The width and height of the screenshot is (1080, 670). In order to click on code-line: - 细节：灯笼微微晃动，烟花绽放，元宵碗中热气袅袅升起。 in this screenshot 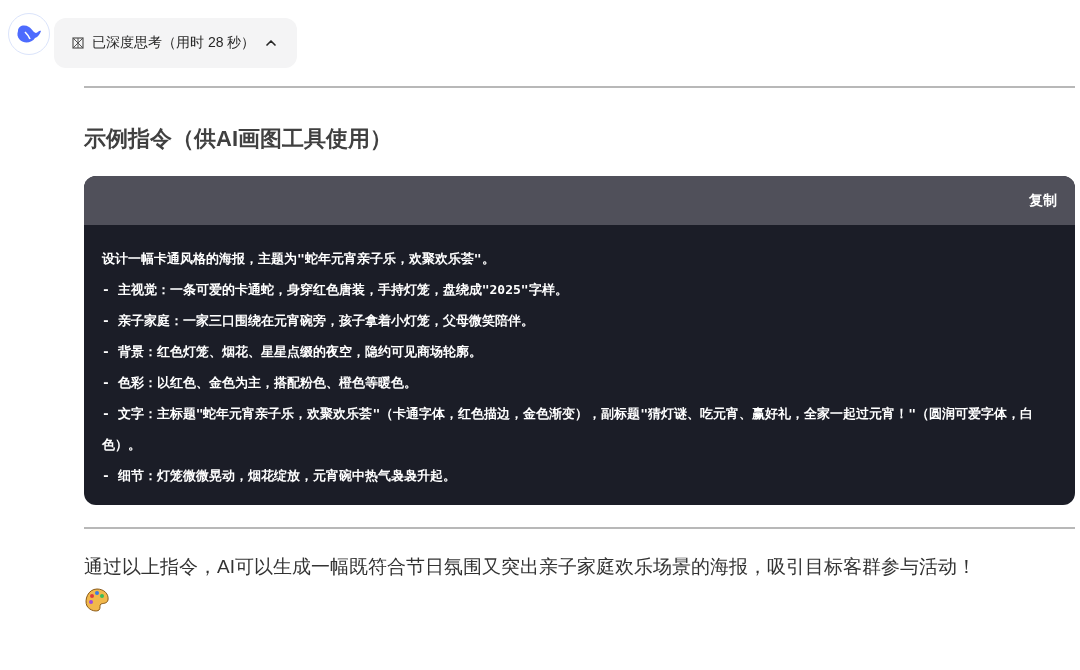, I will do `click(279, 476)`.